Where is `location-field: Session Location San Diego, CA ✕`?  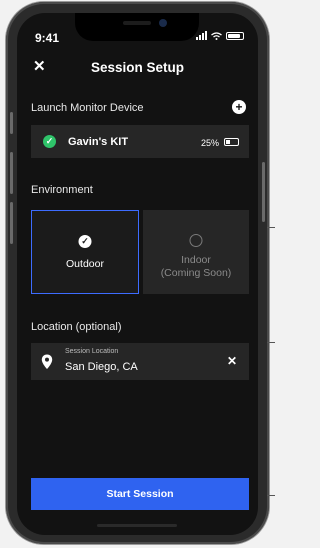 location-field: Session Location San Diego, CA ✕ is located at coordinates (140, 361).